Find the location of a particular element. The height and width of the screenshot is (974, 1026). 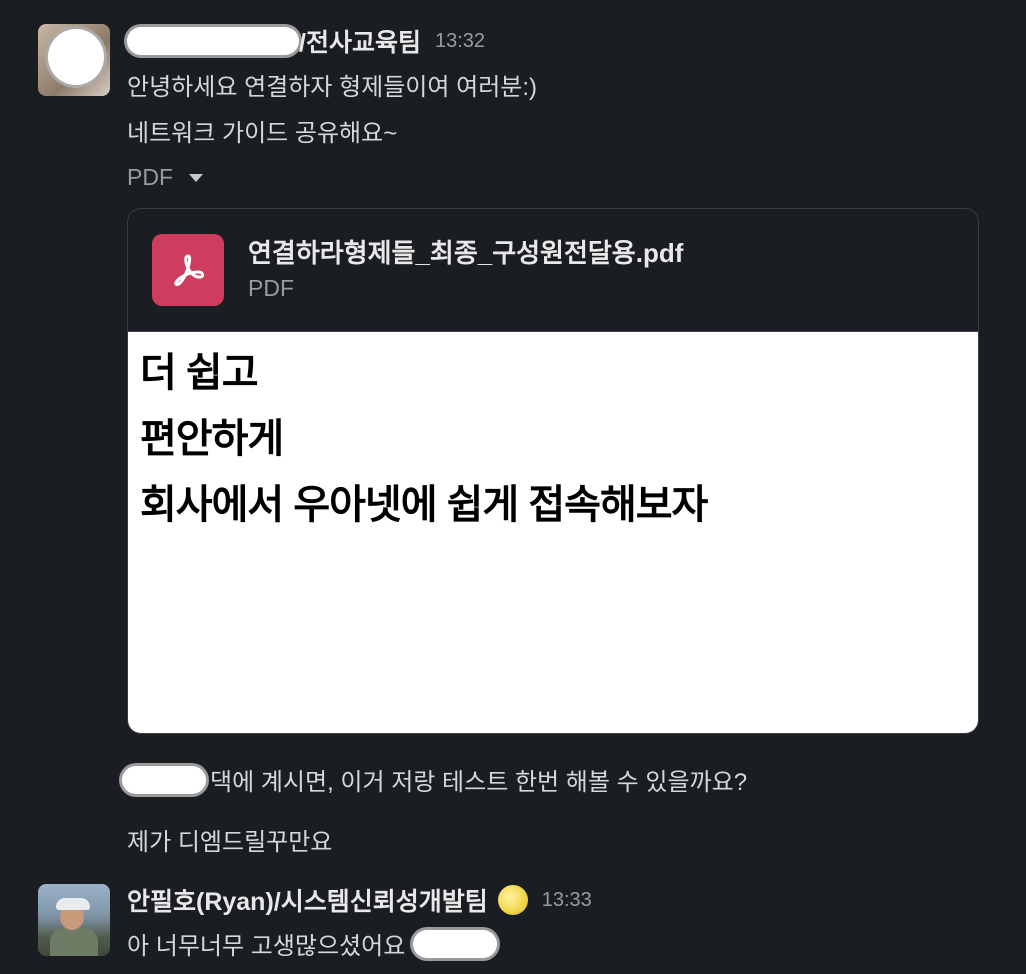

message-text-line: 아 너무너무 고생많으셨어요 is located at coordinates (312, 943).